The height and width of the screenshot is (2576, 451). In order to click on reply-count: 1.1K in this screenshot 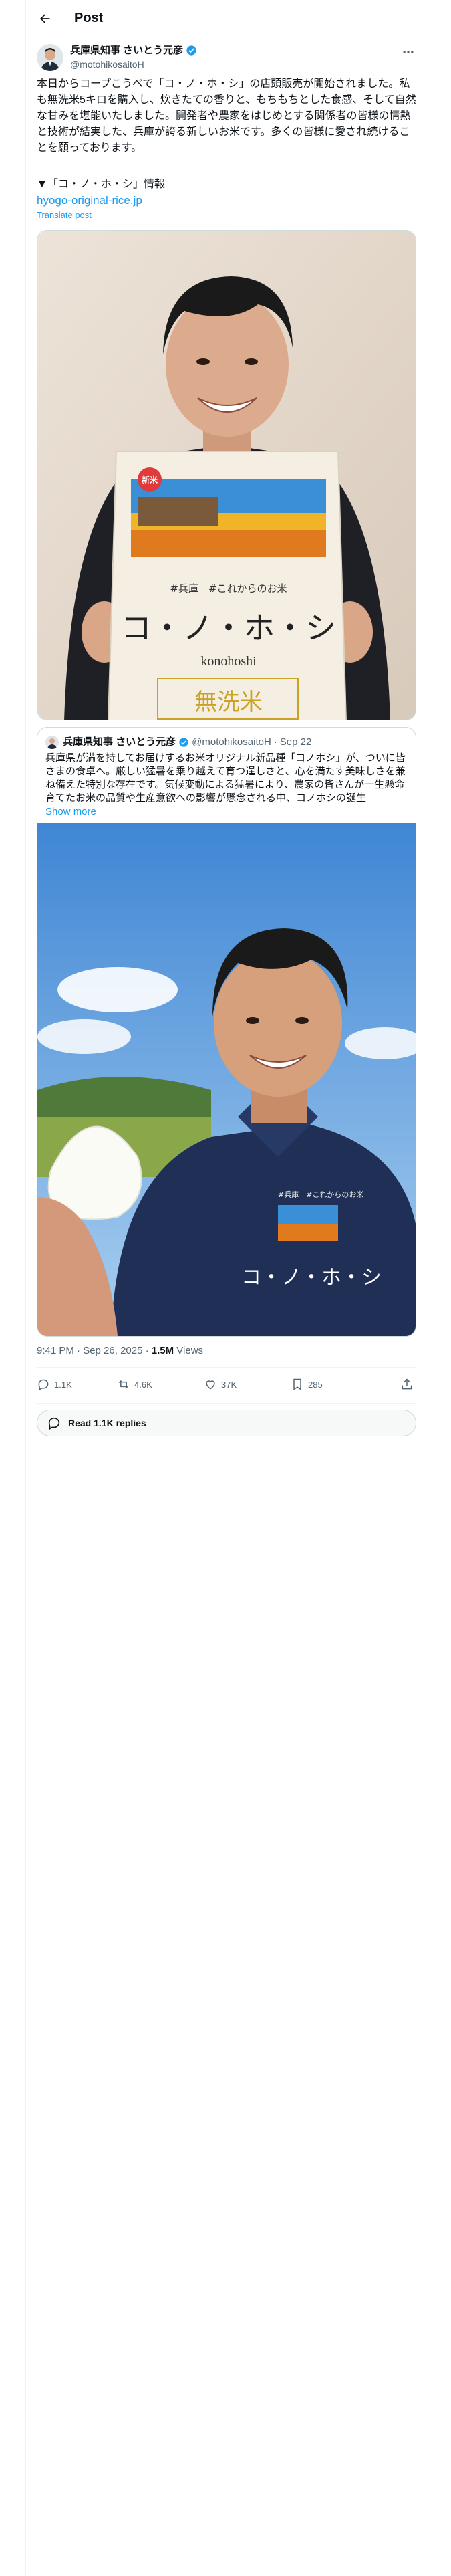, I will do `click(63, 1384)`.